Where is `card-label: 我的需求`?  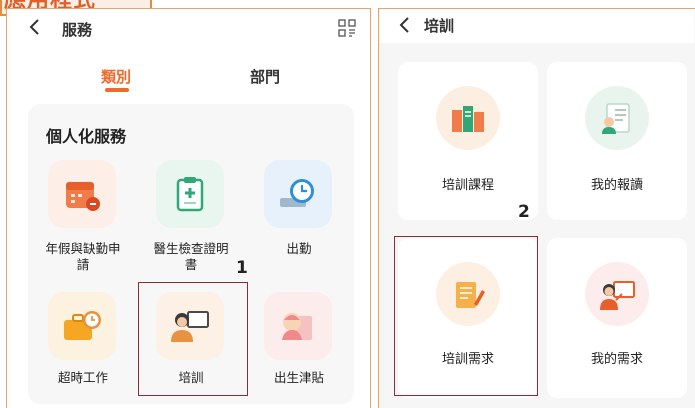
card-label: 我的需求 is located at coordinates (616, 359).